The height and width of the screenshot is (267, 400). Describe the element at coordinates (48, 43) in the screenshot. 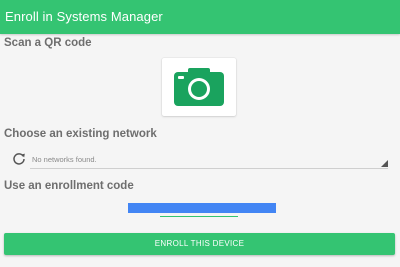

I see `qr-section-title: Scan a QR code` at that location.